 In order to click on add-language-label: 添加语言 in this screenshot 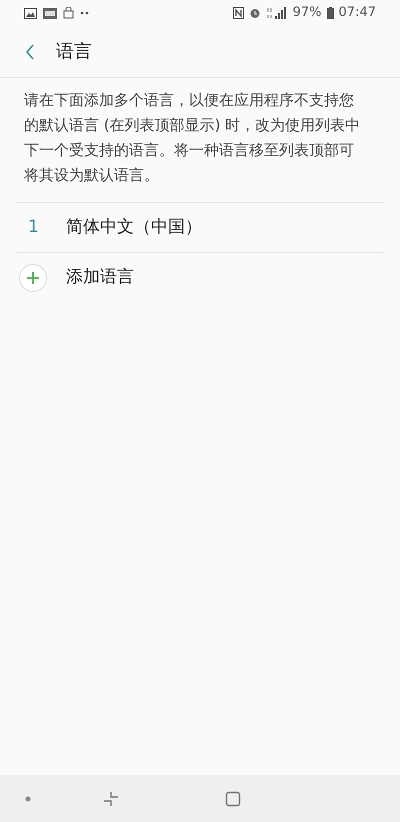, I will do `click(100, 278)`.